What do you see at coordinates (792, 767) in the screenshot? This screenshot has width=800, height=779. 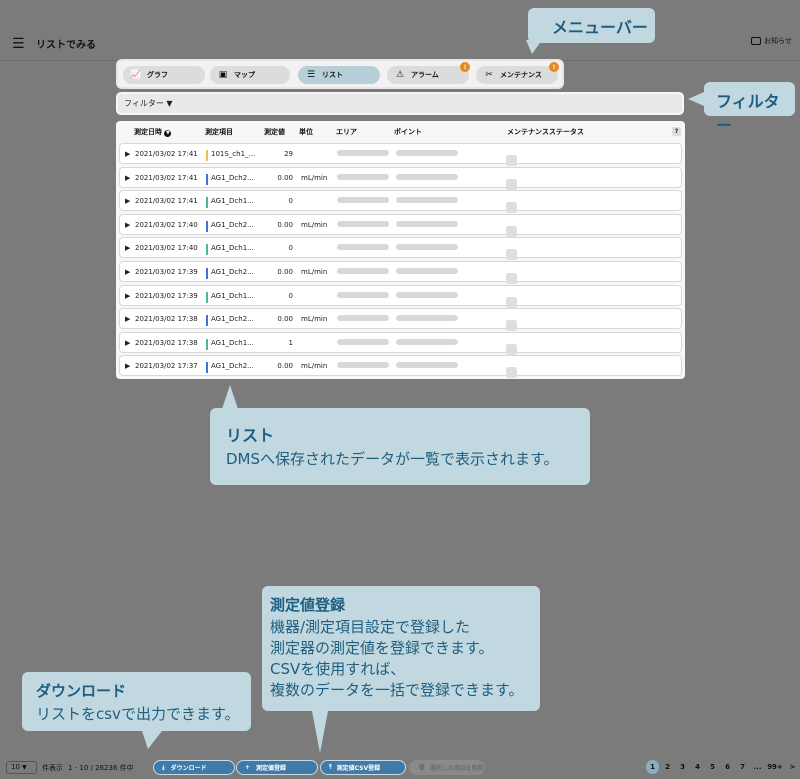 I see `page-next: >` at bounding box center [792, 767].